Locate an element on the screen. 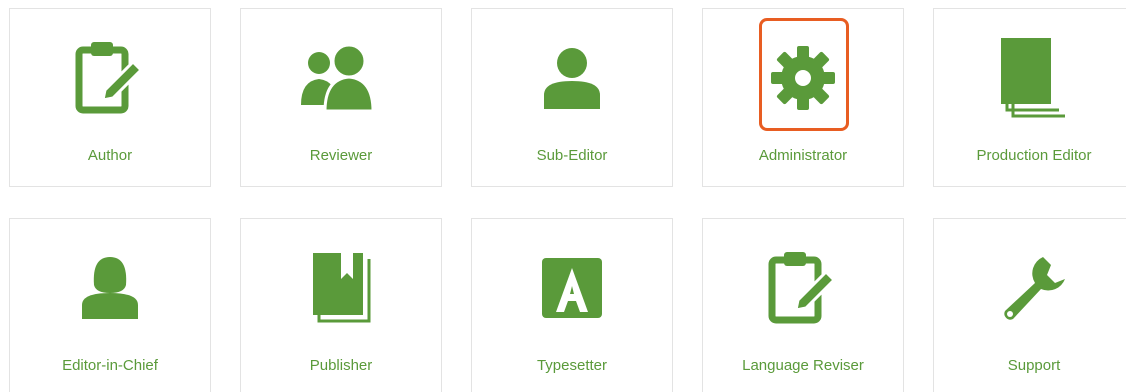  role-tile-reviewer: Reviewer is located at coordinates (341, 97).